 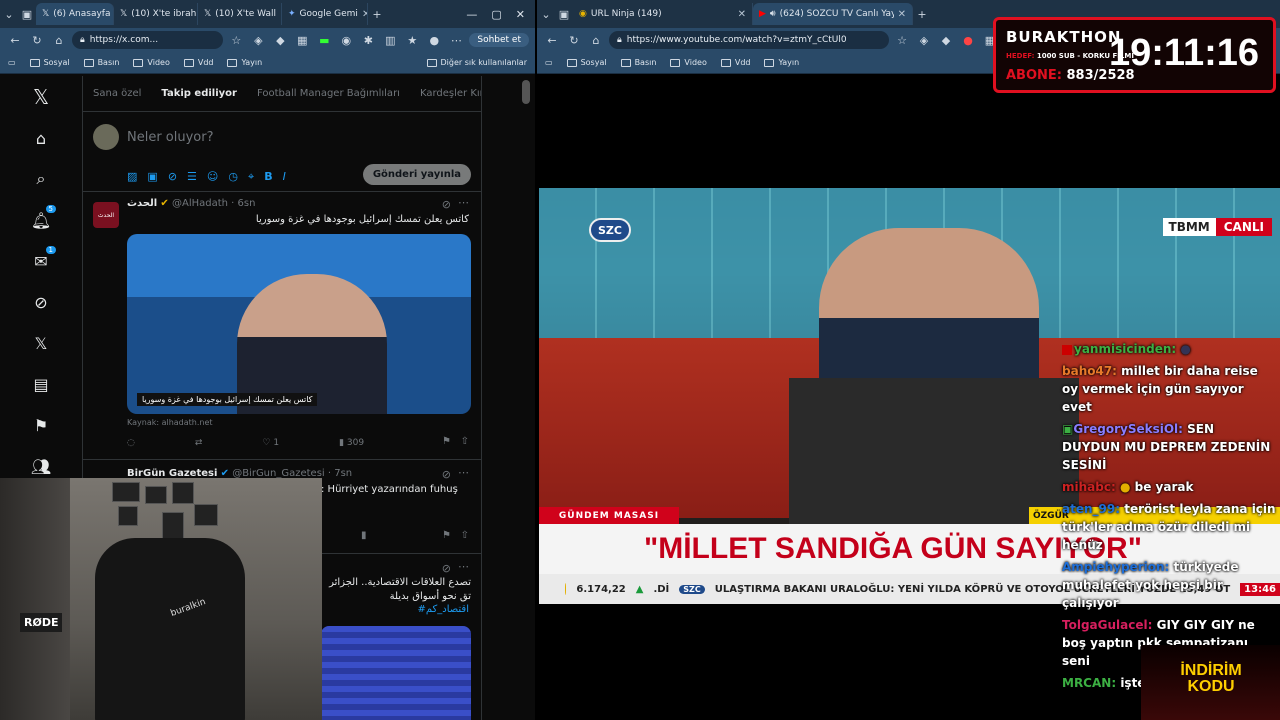 What do you see at coordinates (471, 14) in the screenshot?
I see `minimize-icon: —` at bounding box center [471, 14].